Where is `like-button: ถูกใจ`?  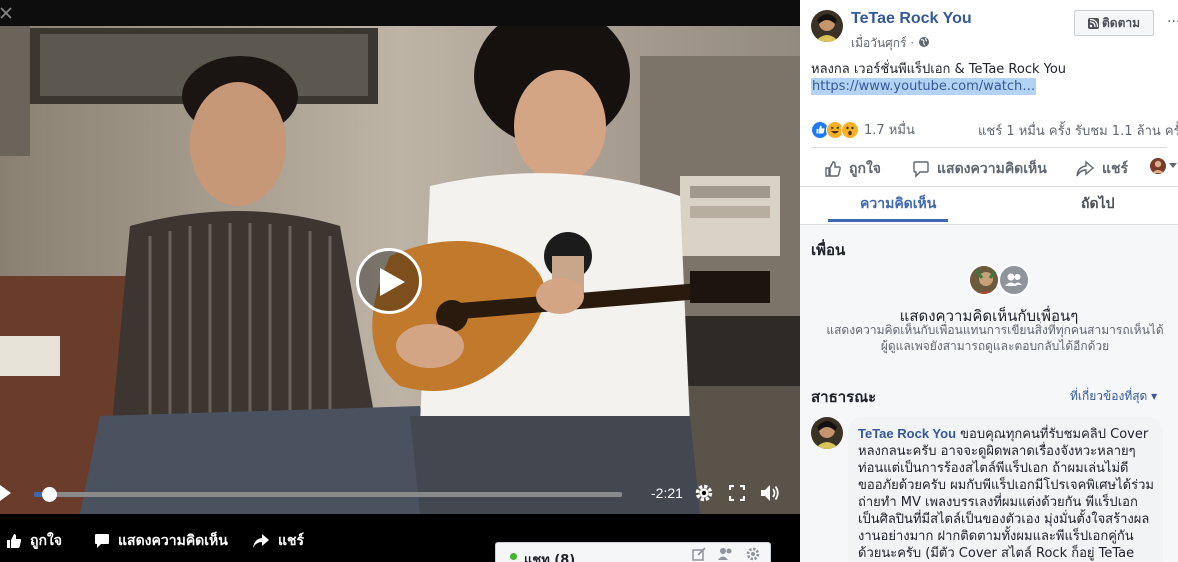
like-button: ถูกใจ is located at coordinates (852, 169).